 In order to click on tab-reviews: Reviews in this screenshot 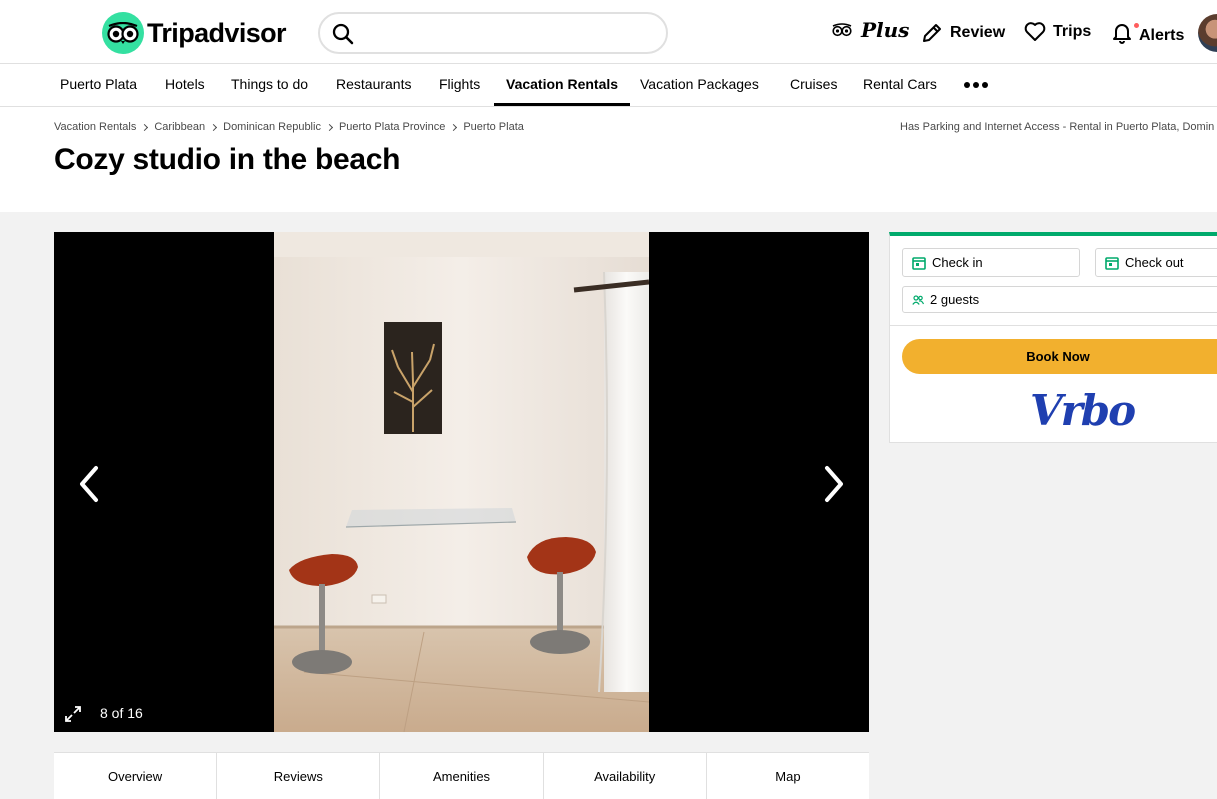, I will do `click(299, 776)`.